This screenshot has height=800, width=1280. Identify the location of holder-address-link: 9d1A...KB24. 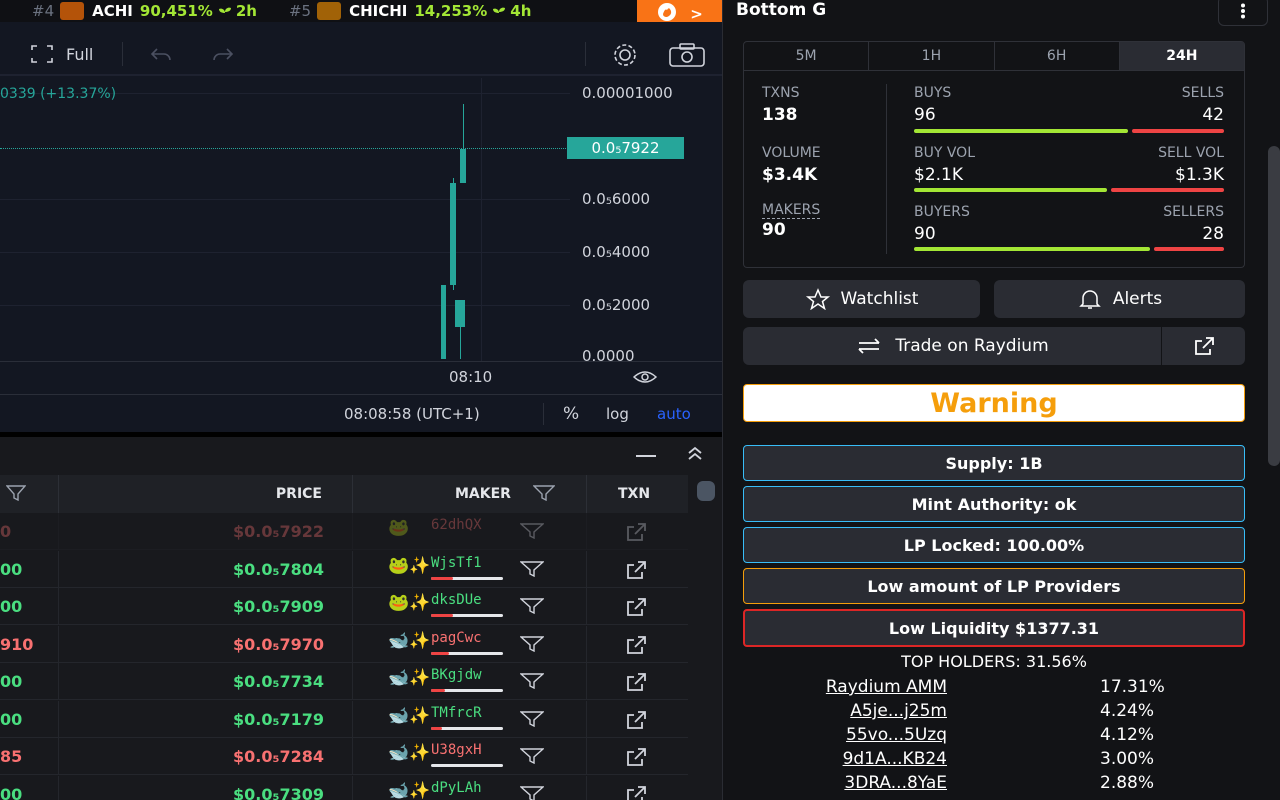
(895, 759).